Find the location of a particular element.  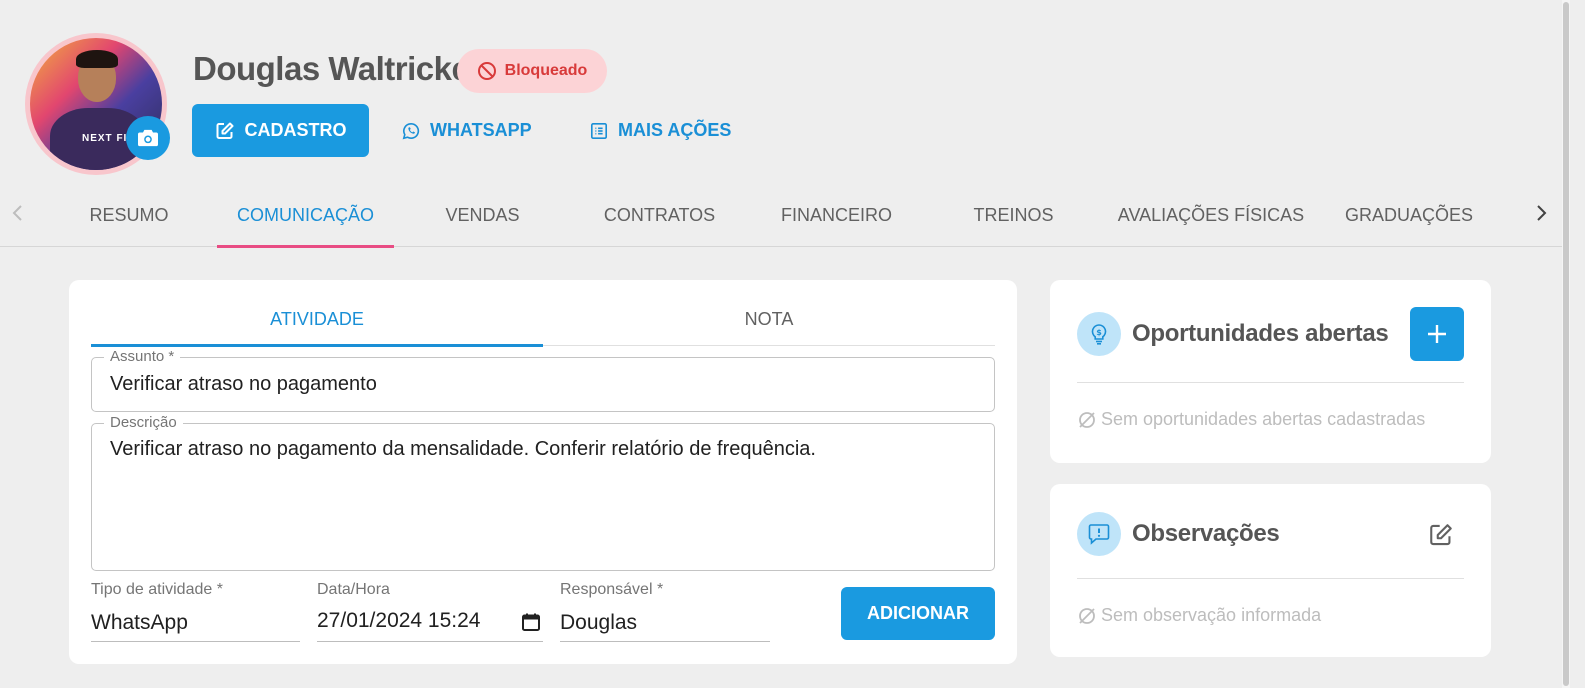

assunto-field: Assunto * Verificar atraso no pagamento is located at coordinates (543, 380).